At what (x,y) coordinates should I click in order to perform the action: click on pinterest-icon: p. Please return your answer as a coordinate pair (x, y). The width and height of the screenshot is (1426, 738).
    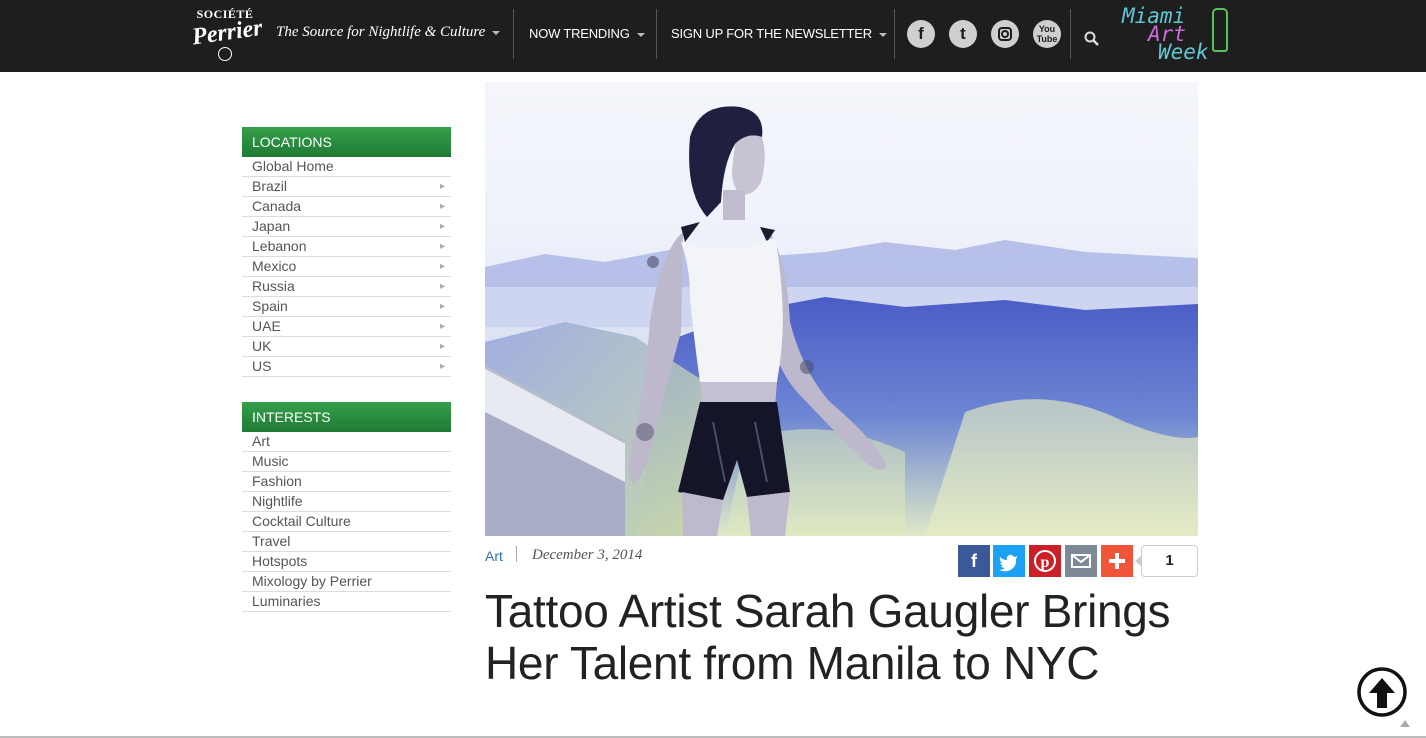
    Looking at the image, I should click on (1045, 561).